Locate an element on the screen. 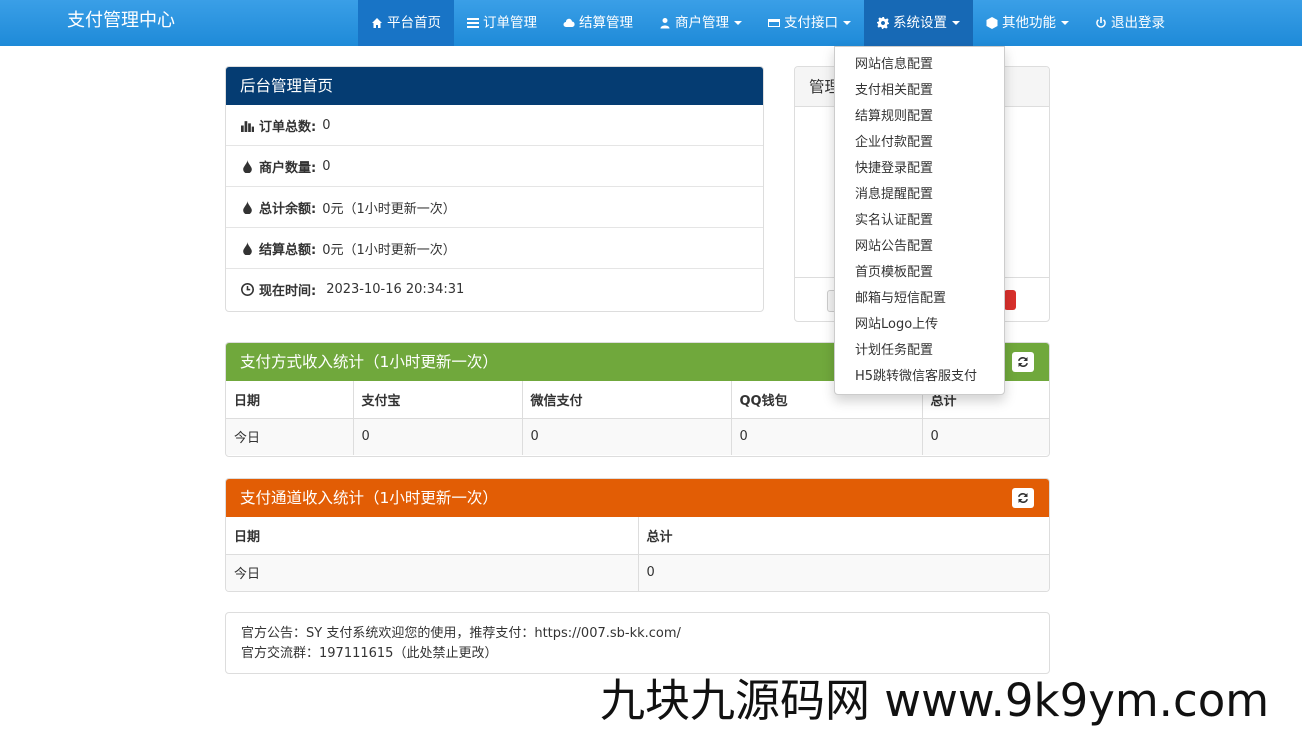  dashboard-title: 后台管理首页 is located at coordinates (494, 86).